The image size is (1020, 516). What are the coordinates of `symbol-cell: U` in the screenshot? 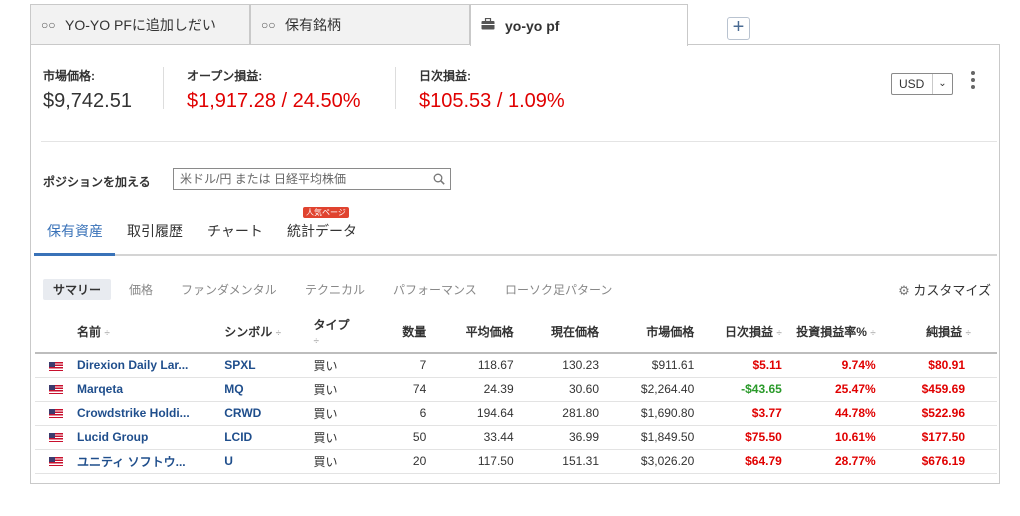 It's located at (269, 461).